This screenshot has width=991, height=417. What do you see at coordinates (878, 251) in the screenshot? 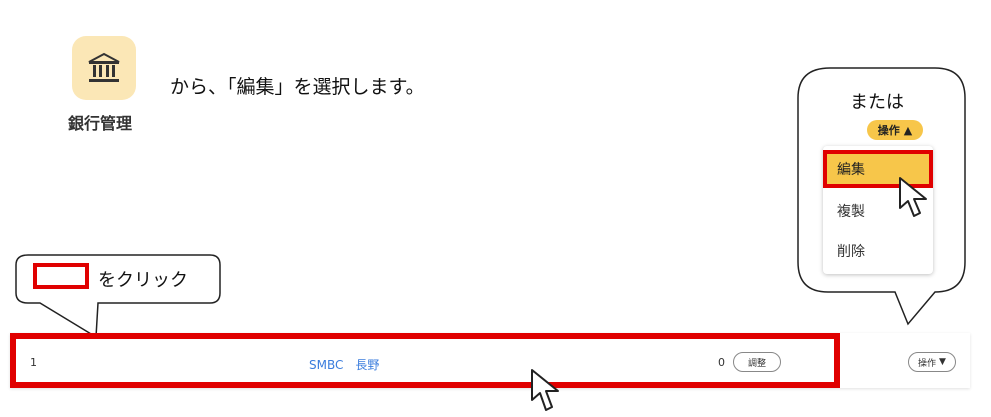
I see `menu-item-delete: 削除` at bounding box center [878, 251].